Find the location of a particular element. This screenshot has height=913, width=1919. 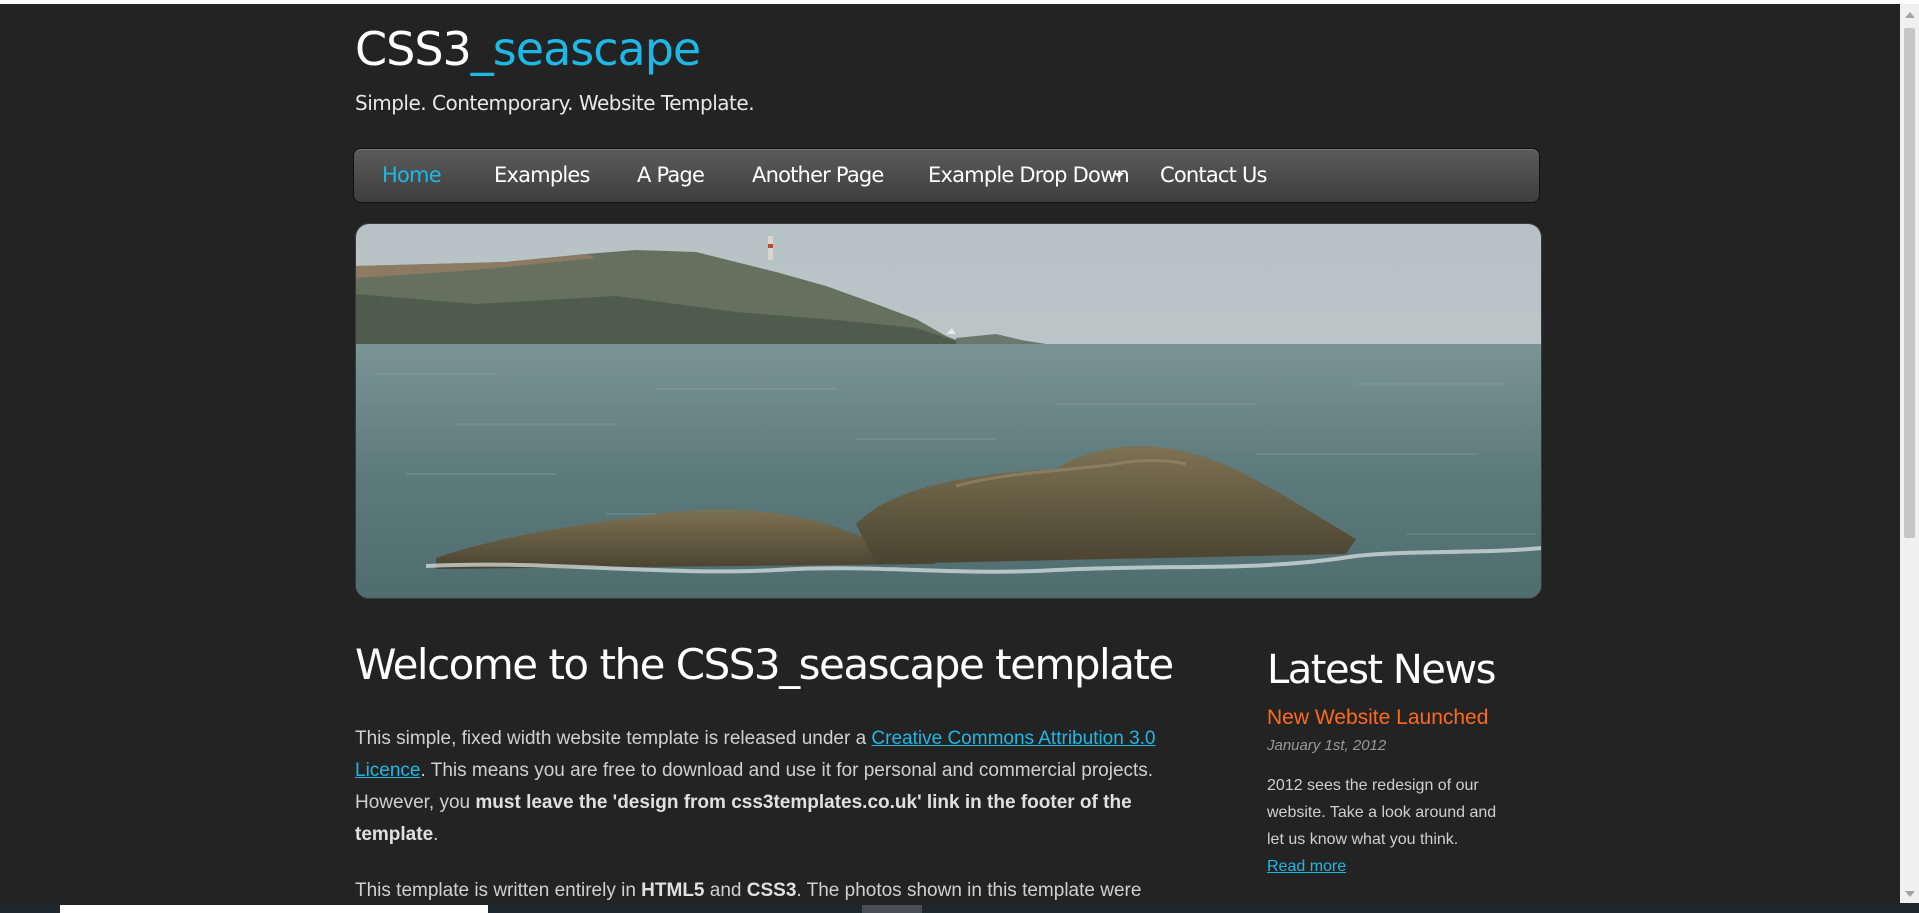

read-more-link: Read more is located at coordinates (1306, 866).